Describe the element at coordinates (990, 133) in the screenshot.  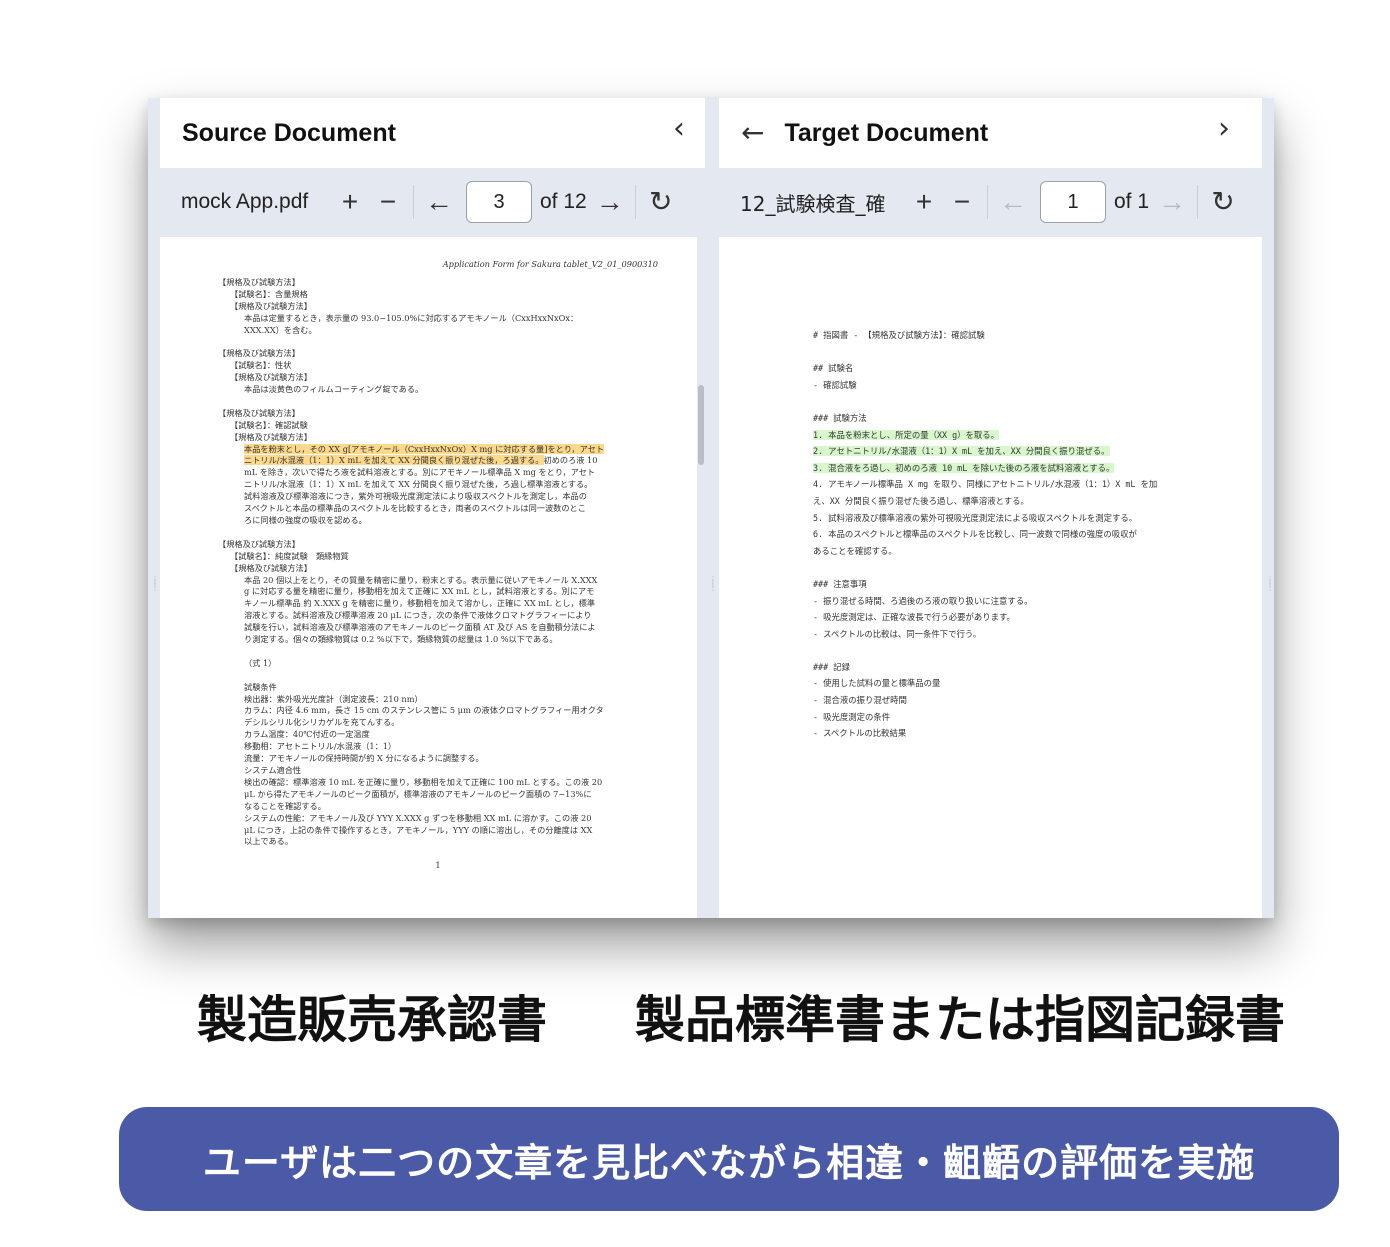
I see `target-panel-header: ← Target Document ›` at that location.